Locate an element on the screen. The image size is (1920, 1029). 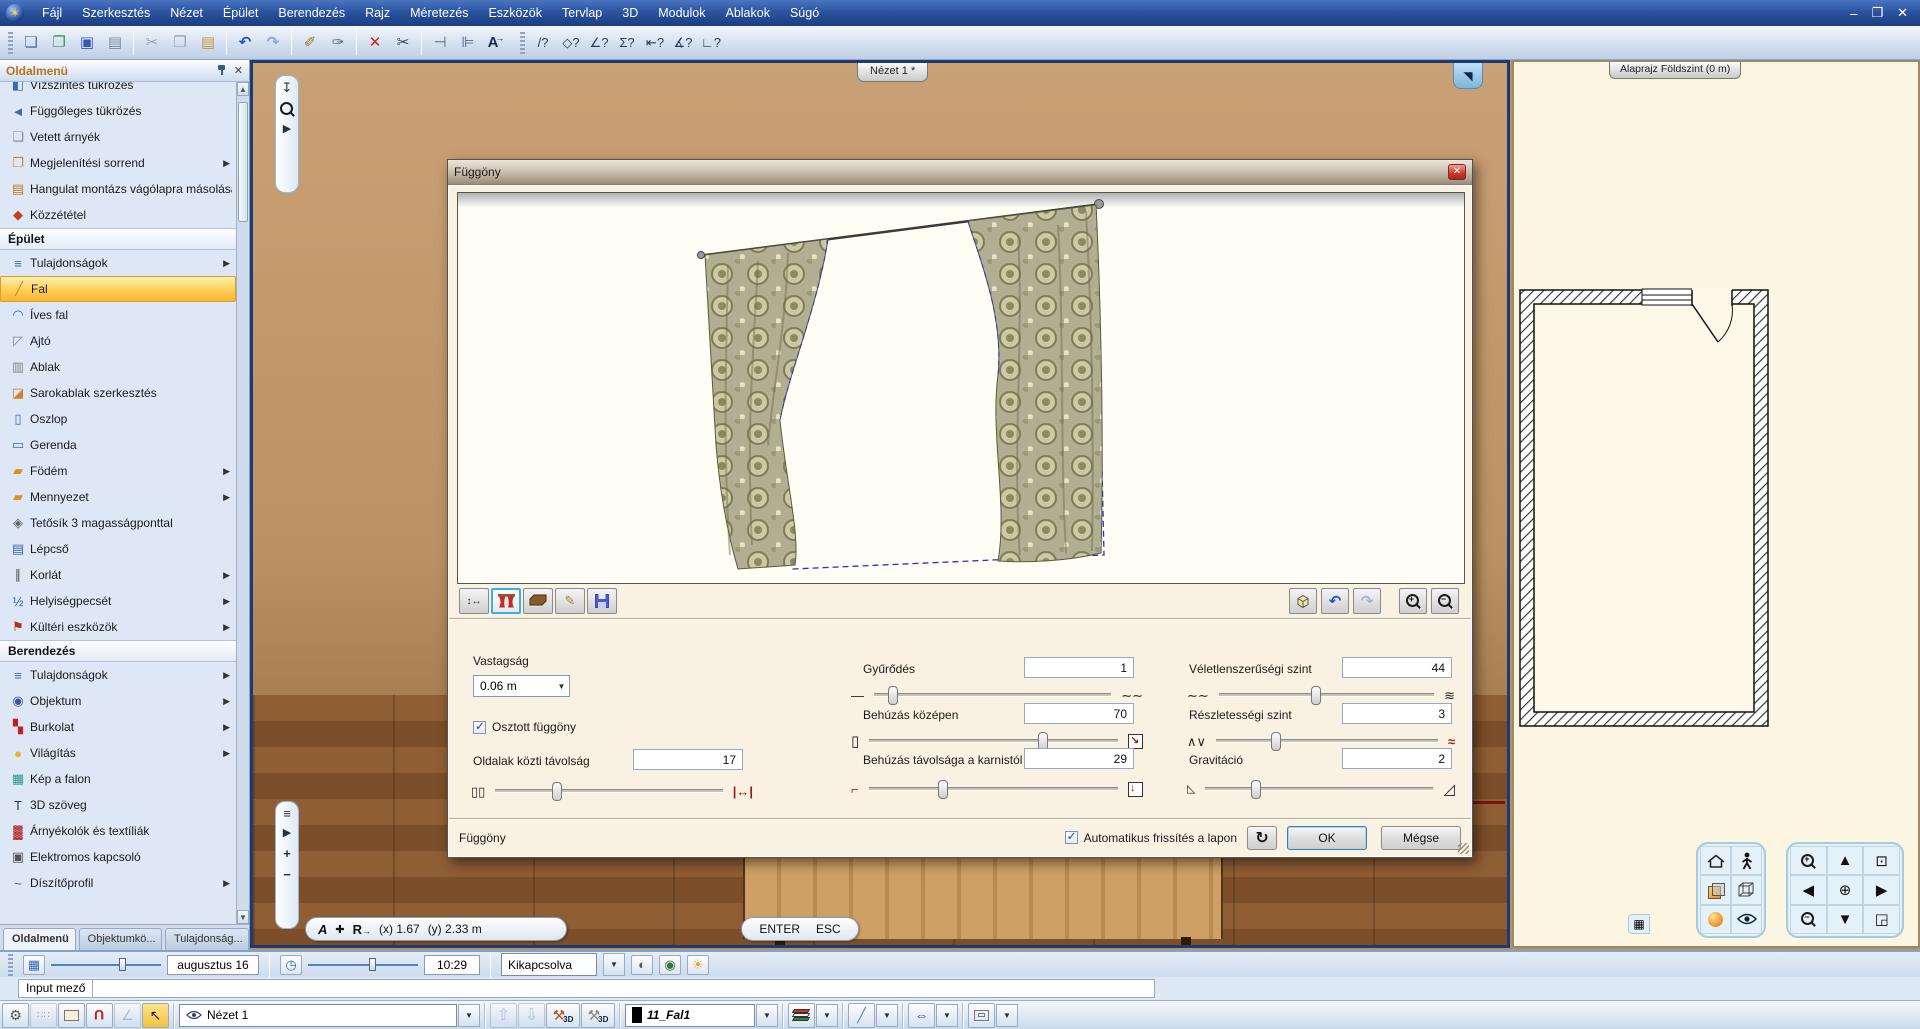
paste-button: ▤ is located at coordinates (208, 43).